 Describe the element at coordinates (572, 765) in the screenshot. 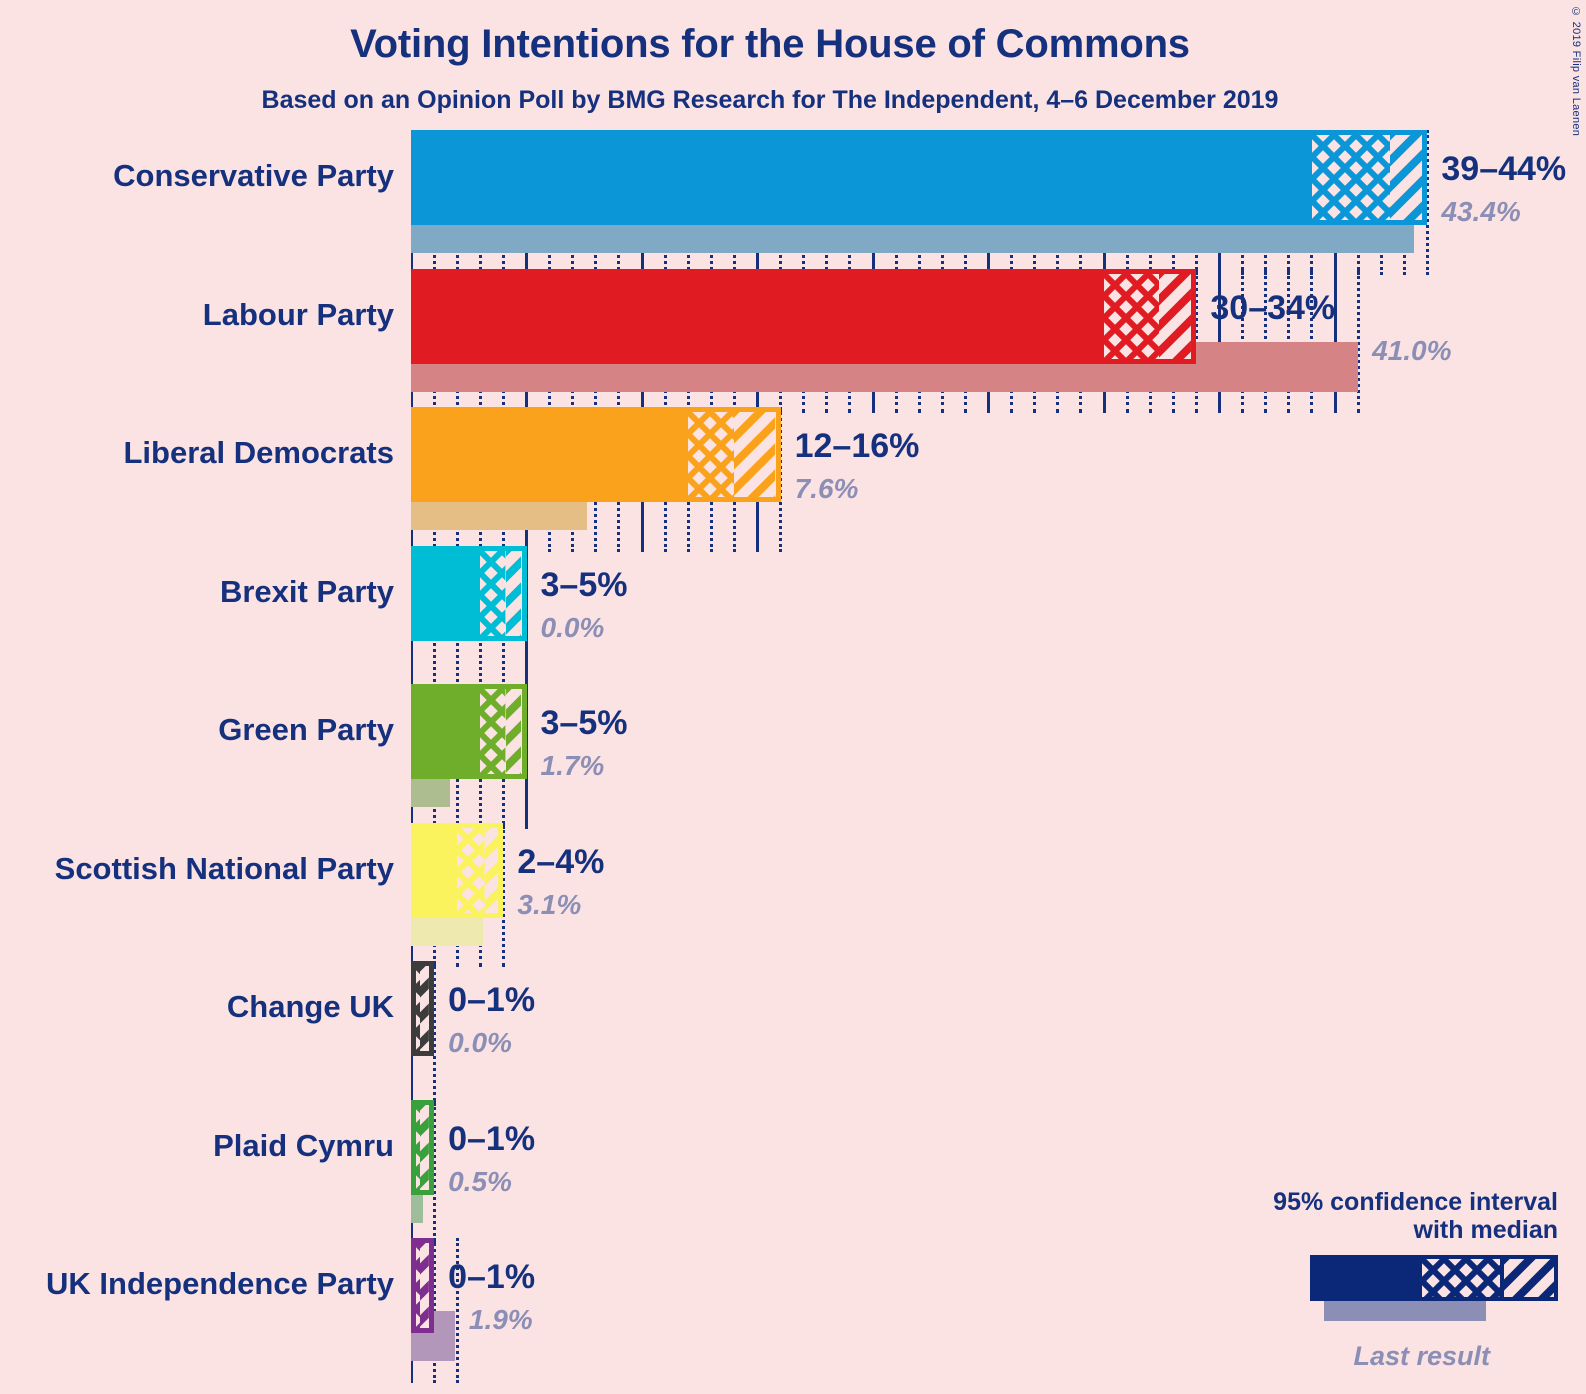

I see `last-result-value-label: 1.7%` at that location.